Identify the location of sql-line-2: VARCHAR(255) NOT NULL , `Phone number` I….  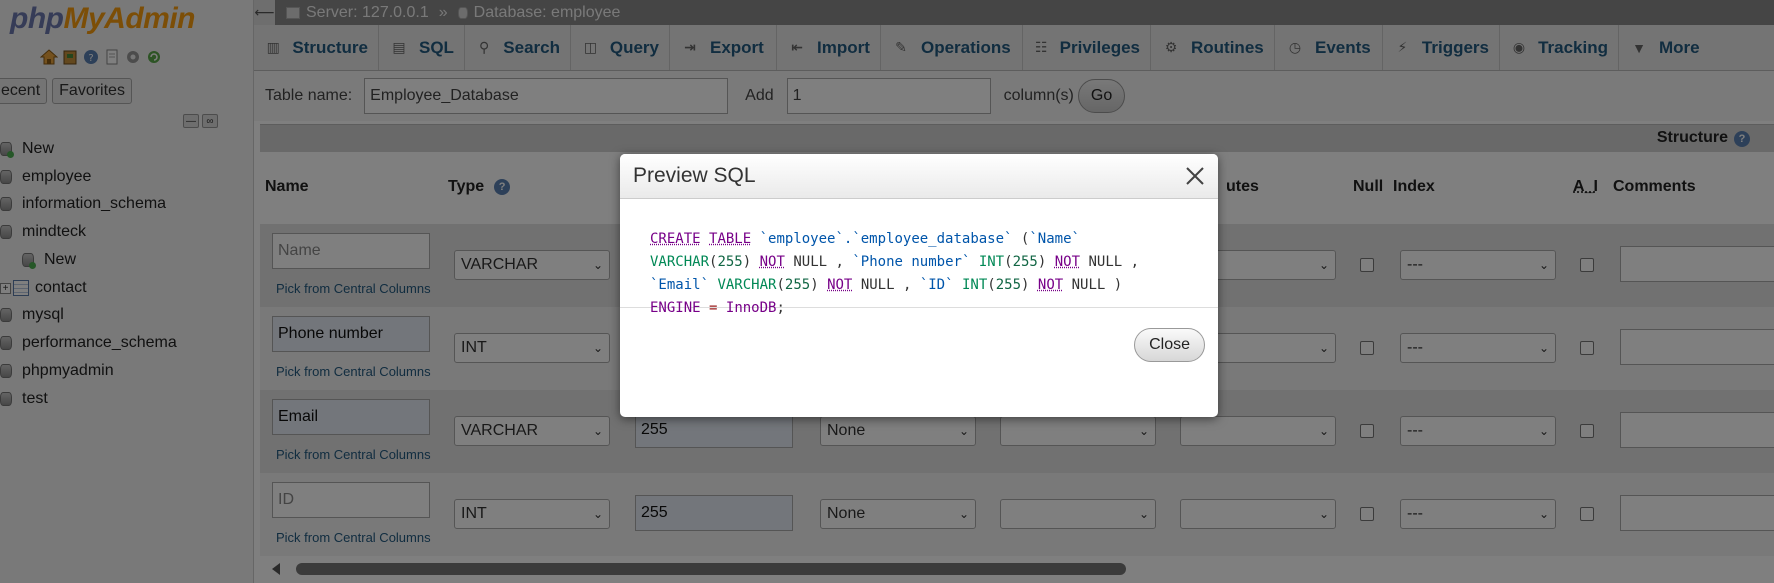
(934, 262).